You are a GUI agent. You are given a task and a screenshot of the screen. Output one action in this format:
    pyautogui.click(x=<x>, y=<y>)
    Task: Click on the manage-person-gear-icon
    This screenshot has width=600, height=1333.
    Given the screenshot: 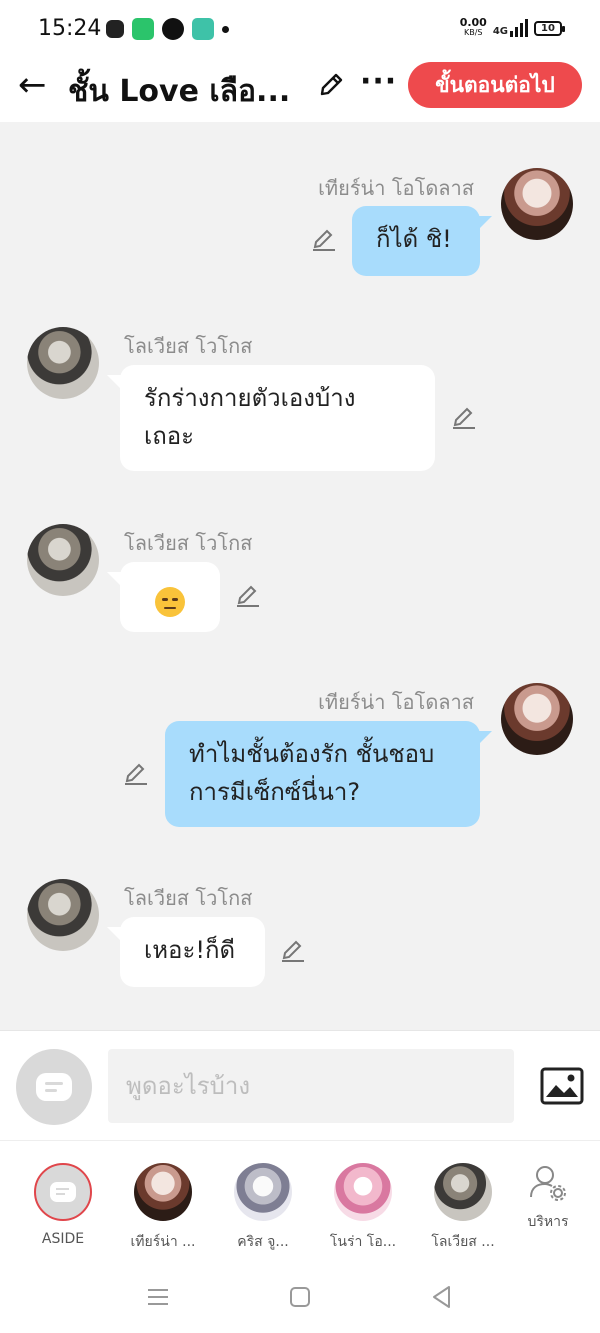 What is the action you would take?
    pyautogui.click(x=548, y=1183)
    